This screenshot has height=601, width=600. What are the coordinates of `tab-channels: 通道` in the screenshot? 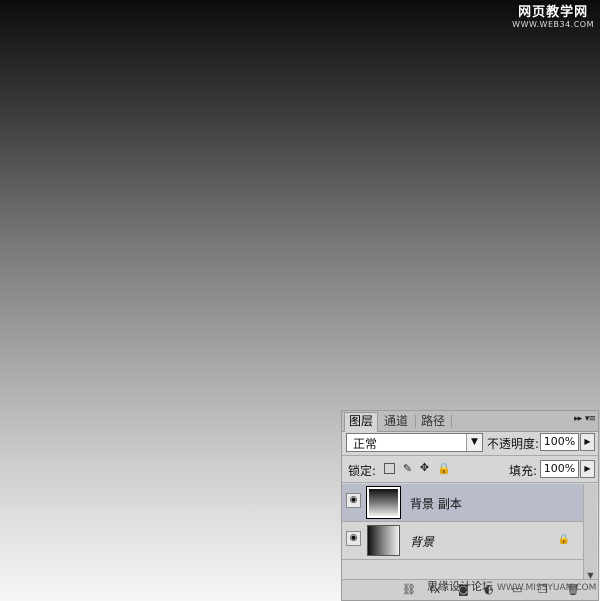 It's located at (396, 421).